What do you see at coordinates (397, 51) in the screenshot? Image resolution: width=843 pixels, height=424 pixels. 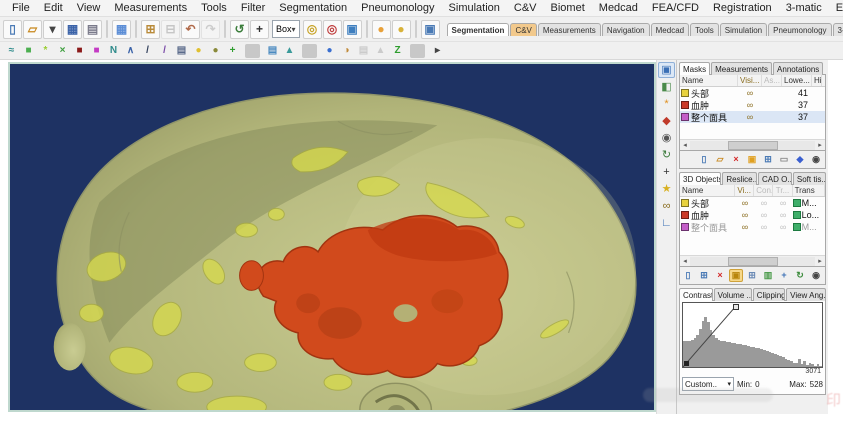 I see `z-tool-icon: Z` at bounding box center [397, 51].